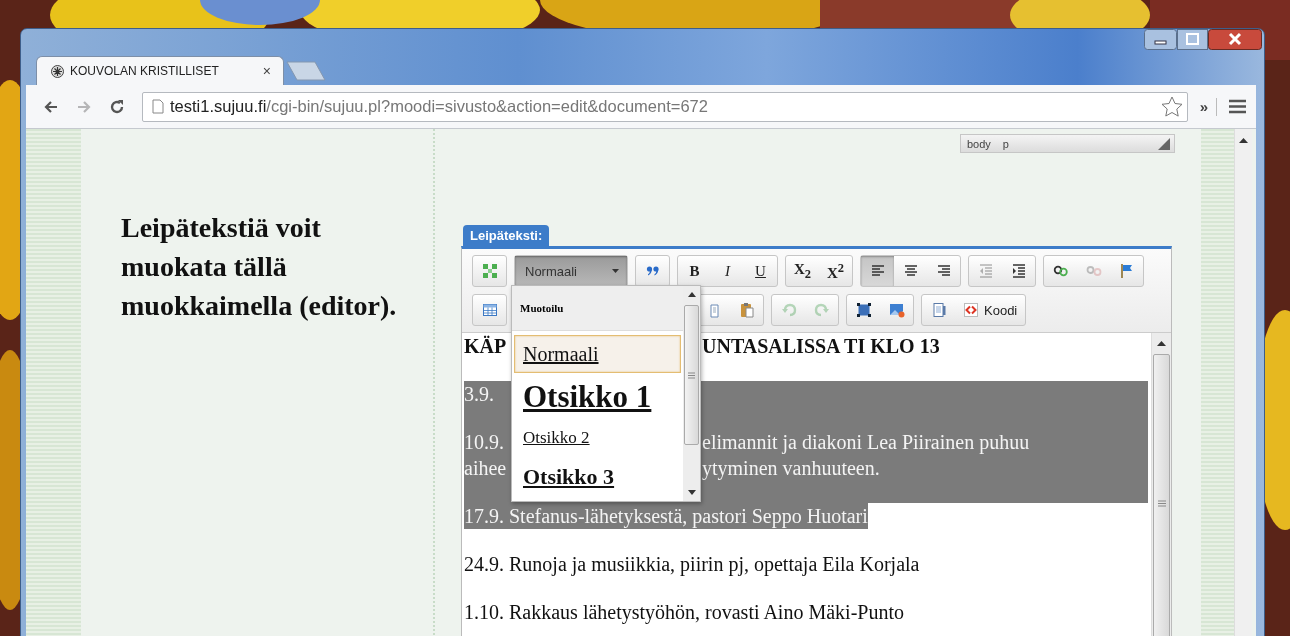  What do you see at coordinates (979, 143) in the screenshot?
I see `element-path-item: body` at bounding box center [979, 143].